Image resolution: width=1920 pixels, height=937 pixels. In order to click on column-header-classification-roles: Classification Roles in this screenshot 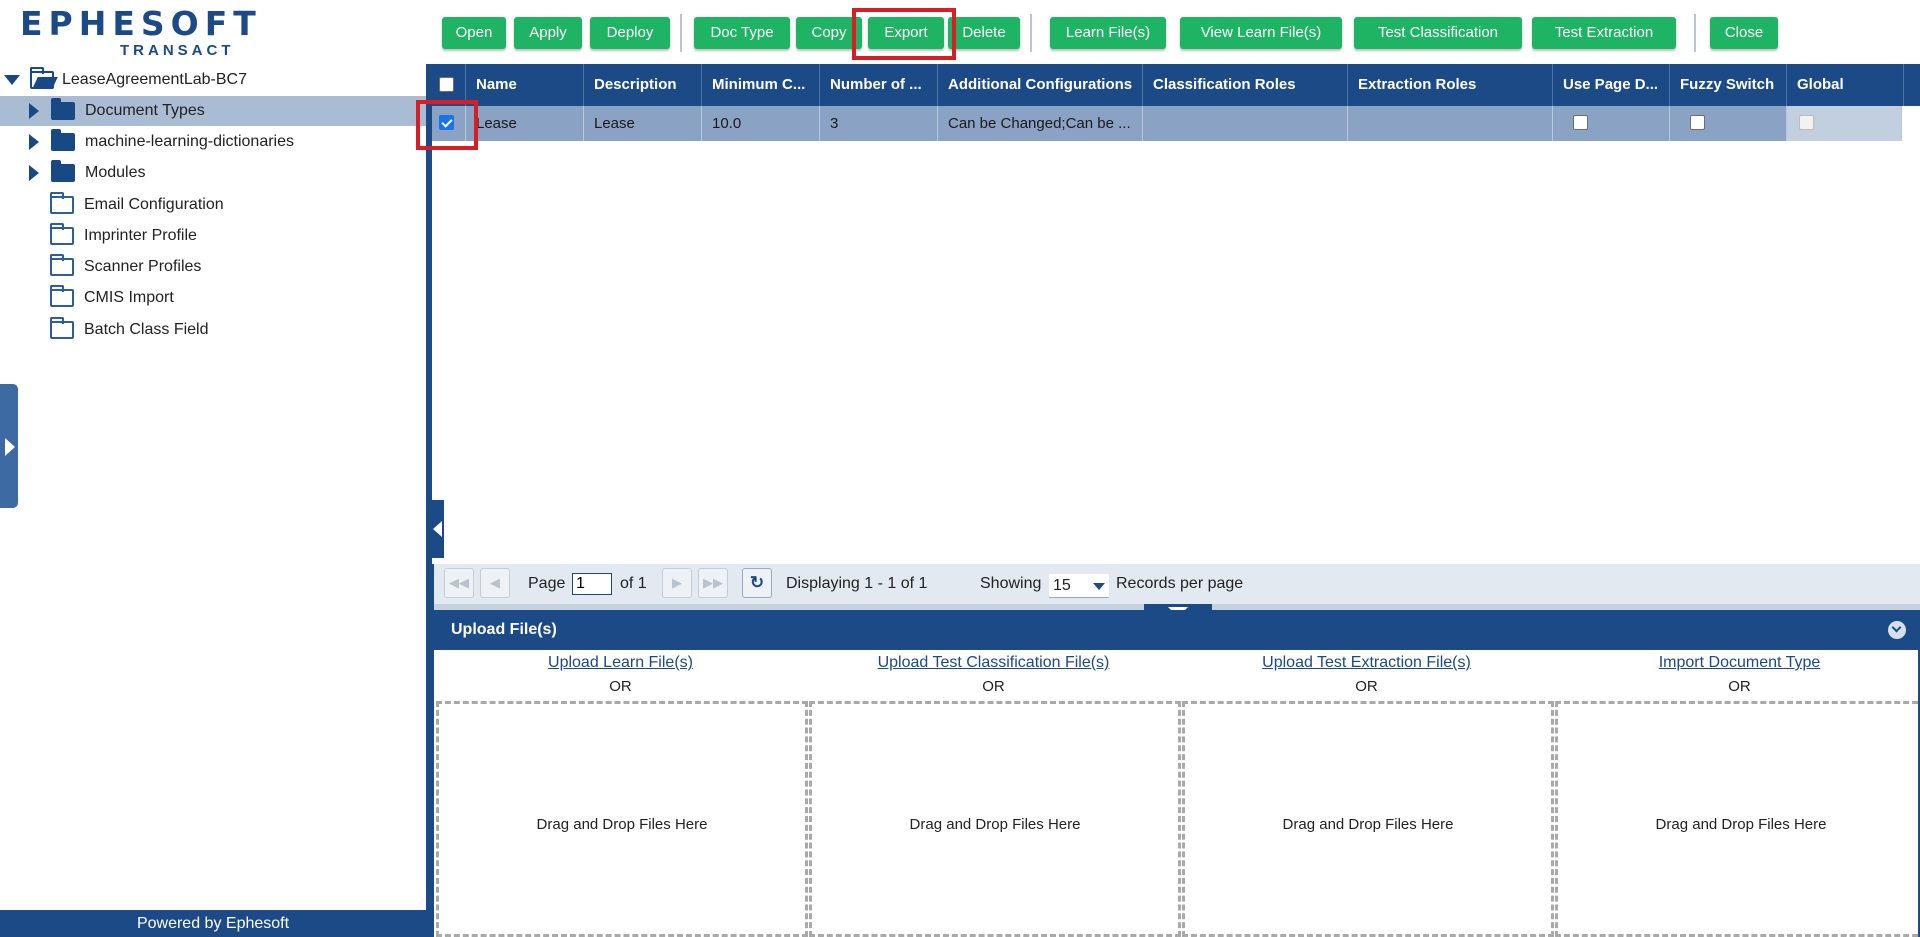, I will do `click(1245, 85)`.